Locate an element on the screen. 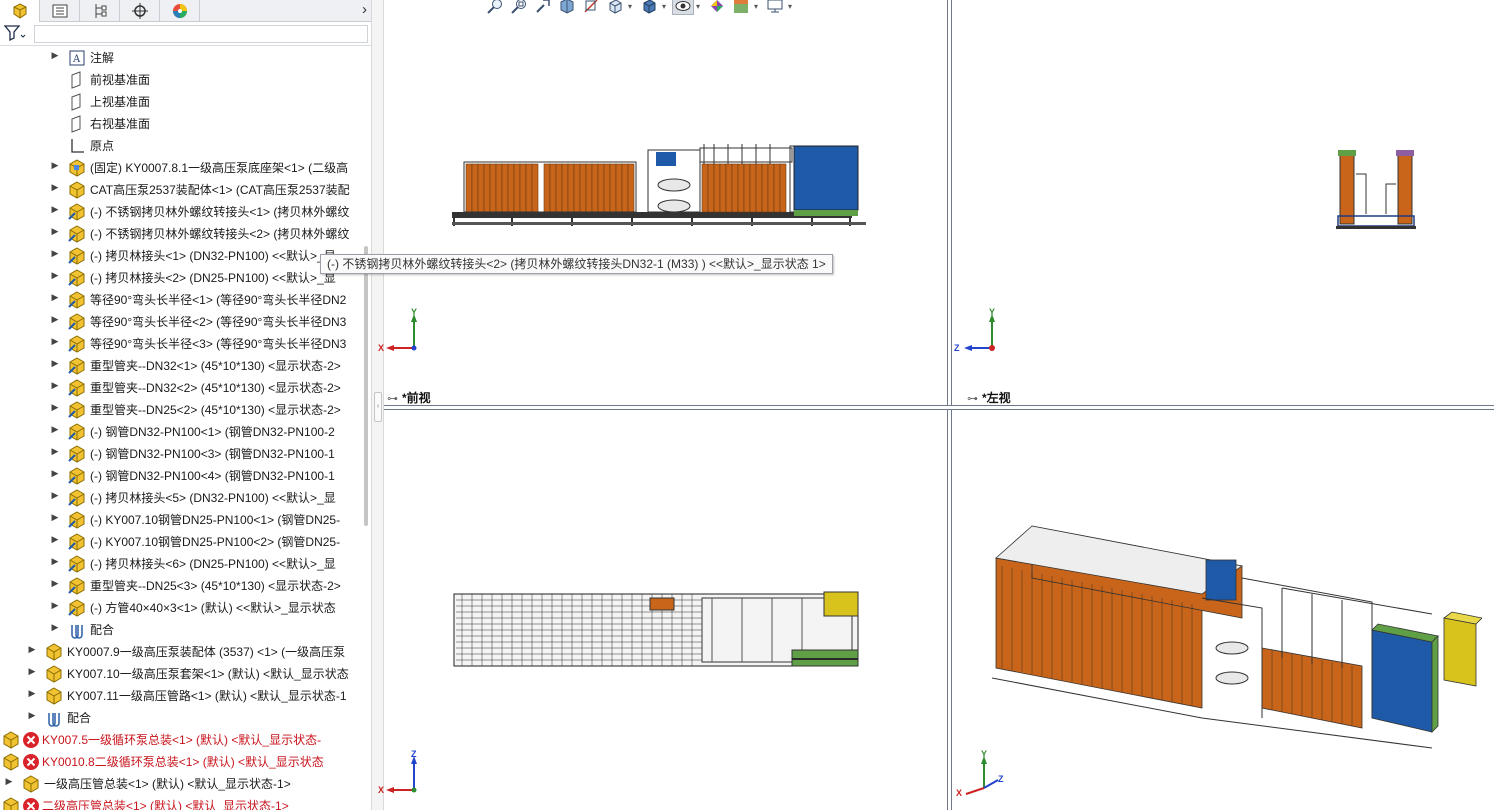  tree-item: 上视基准面 is located at coordinates (180, 102).